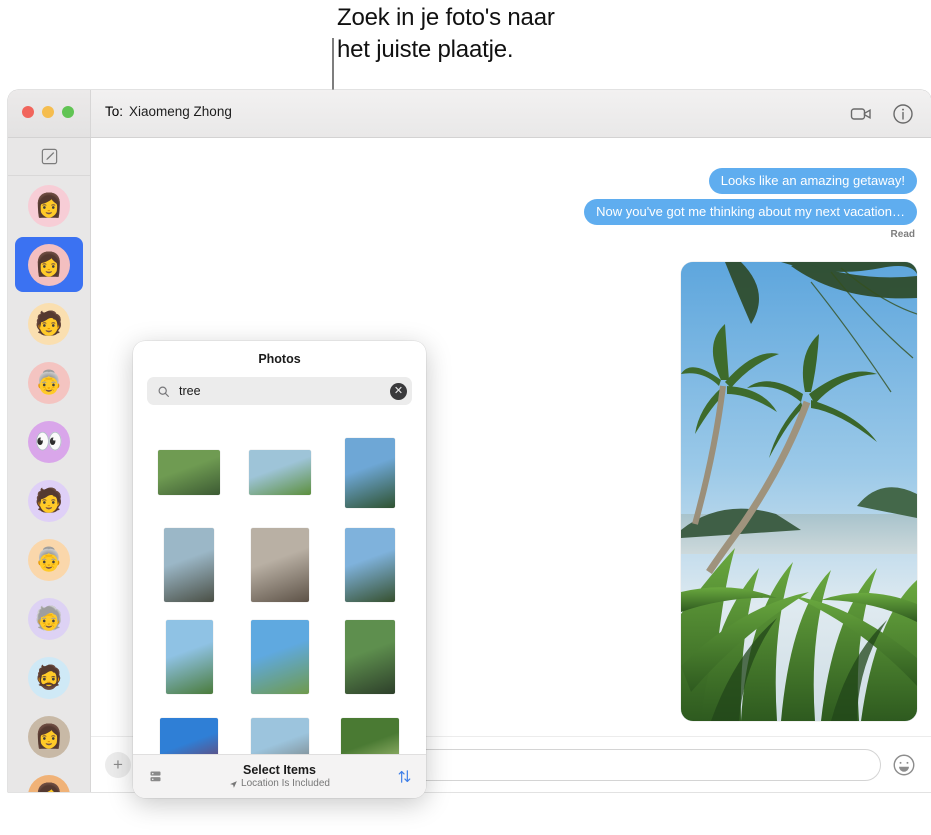 The image size is (931, 835). I want to click on conversation-avatar-9: 🧔, so click(49, 677).